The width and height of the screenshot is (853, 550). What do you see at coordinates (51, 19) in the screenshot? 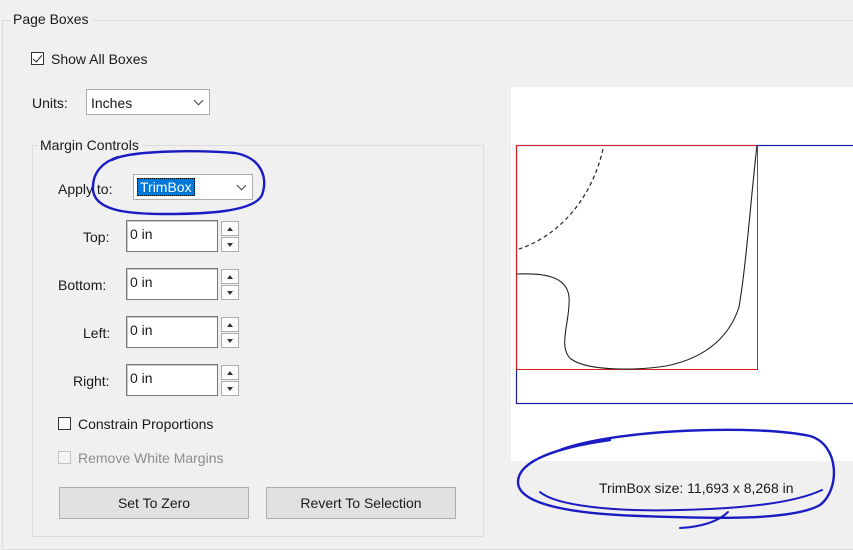
I see `page-boxes-title: Page Boxes` at bounding box center [51, 19].